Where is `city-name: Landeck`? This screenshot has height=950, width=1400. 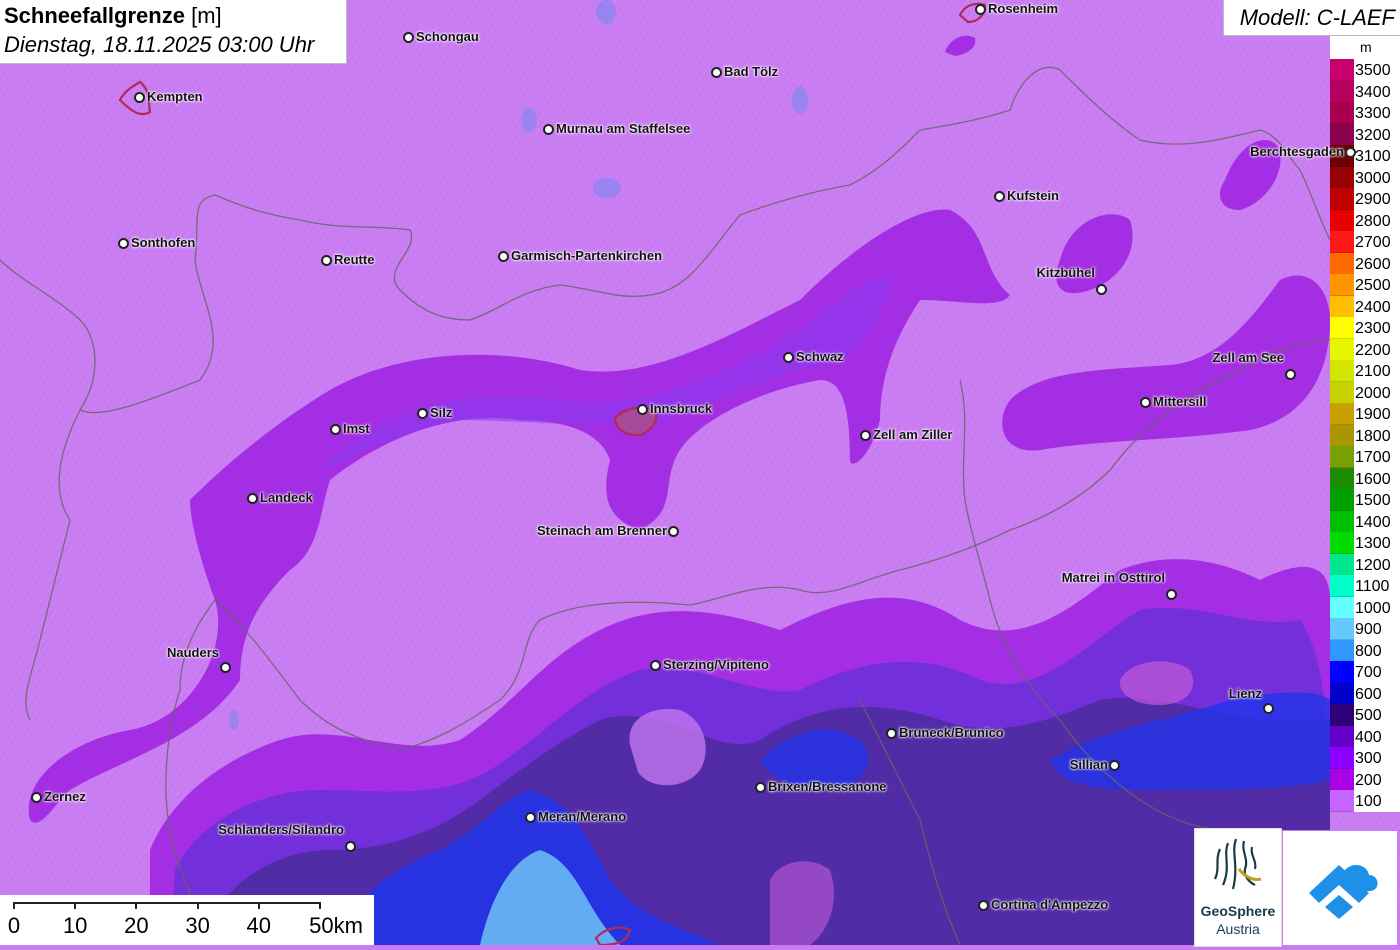 city-name: Landeck is located at coordinates (286, 497).